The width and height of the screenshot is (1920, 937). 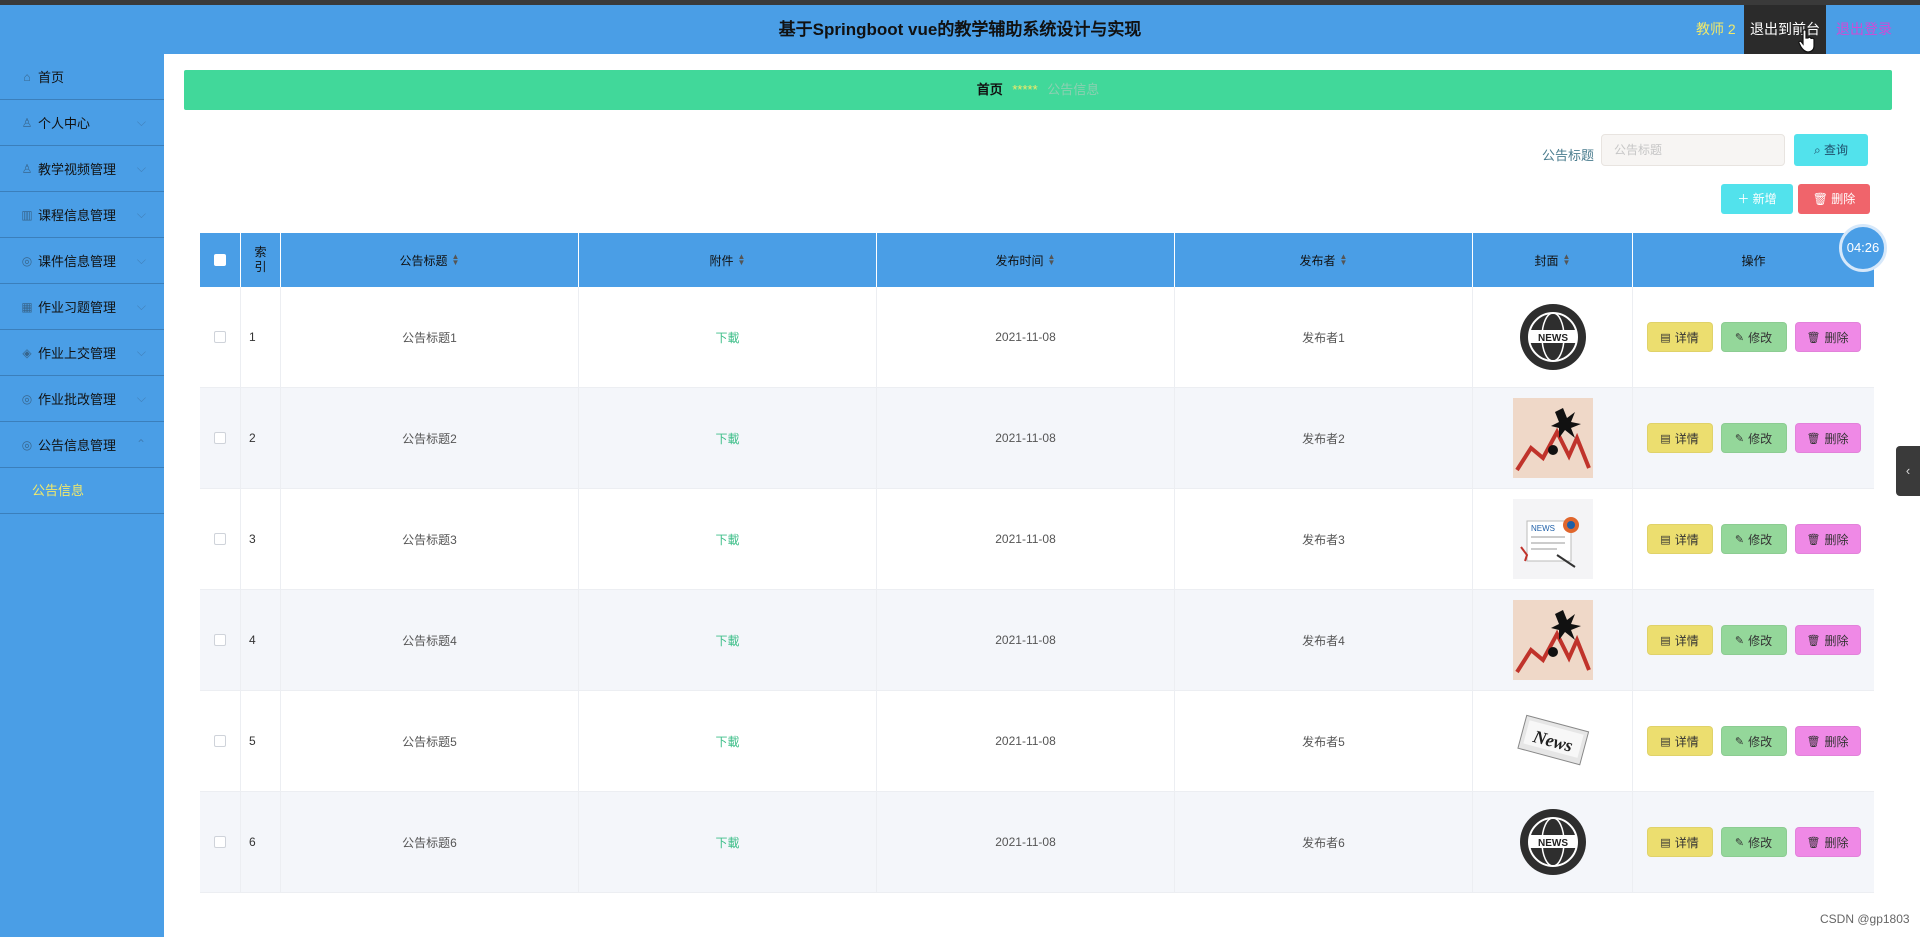 What do you see at coordinates (1865, 919) in the screenshot?
I see `watermark: CSDN @gp1803` at bounding box center [1865, 919].